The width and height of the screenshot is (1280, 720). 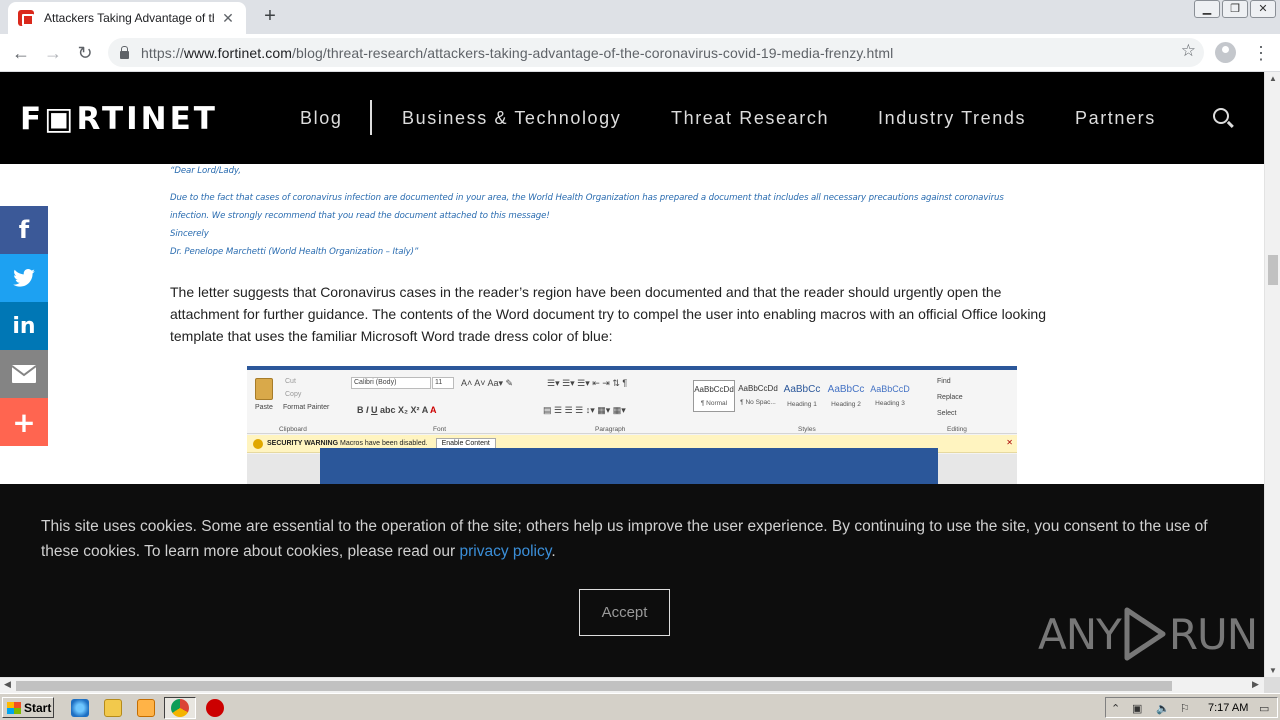 I want to click on browser-tab: Attackers Taking Advantage of the C ✕, so click(x=127, y=18).